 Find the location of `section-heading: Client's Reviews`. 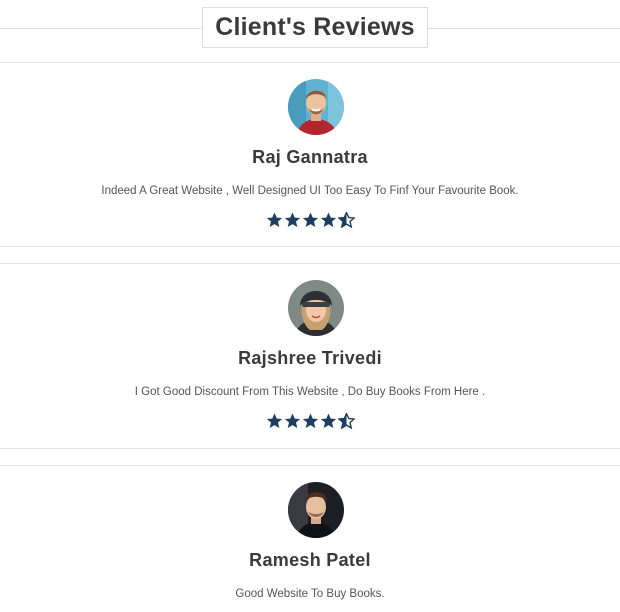

section-heading: Client's Reviews is located at coordinates (310, 26).